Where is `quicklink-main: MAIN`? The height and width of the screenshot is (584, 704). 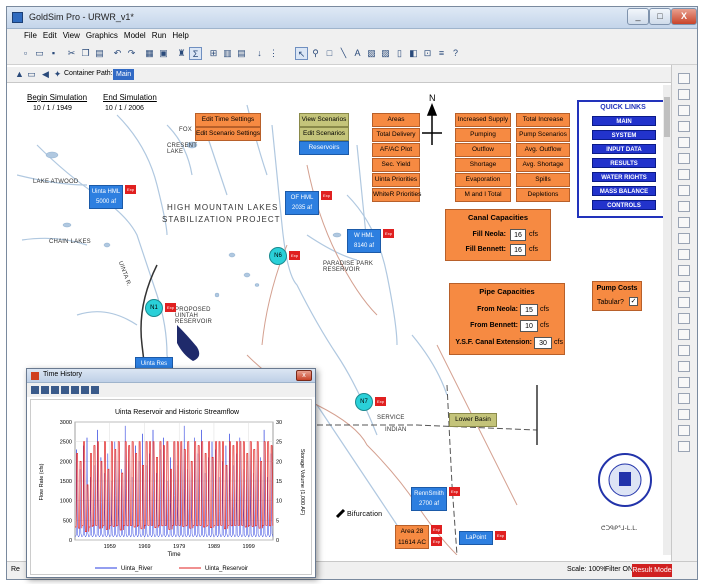 quicklink-main: MAIN is located at coordinates (624, 121).